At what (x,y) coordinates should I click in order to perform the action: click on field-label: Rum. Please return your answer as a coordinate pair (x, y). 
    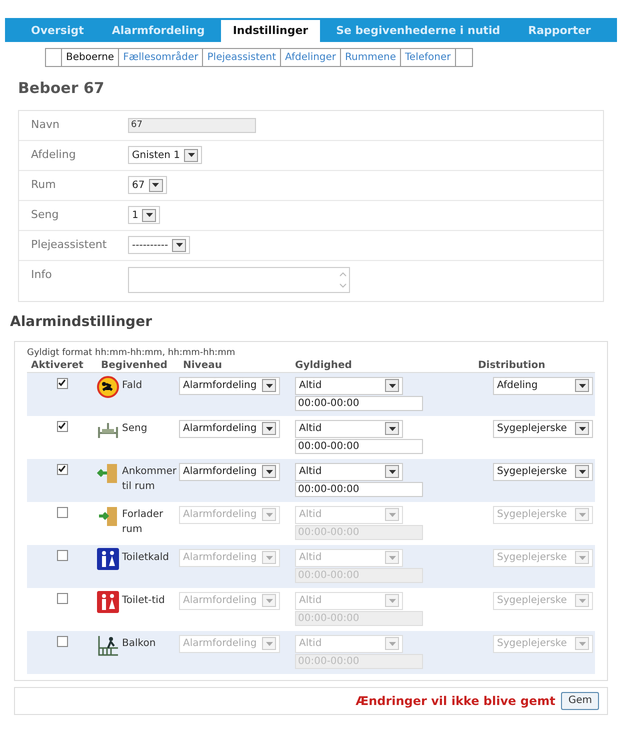
    Looking at the image, I should click on (44, 184).